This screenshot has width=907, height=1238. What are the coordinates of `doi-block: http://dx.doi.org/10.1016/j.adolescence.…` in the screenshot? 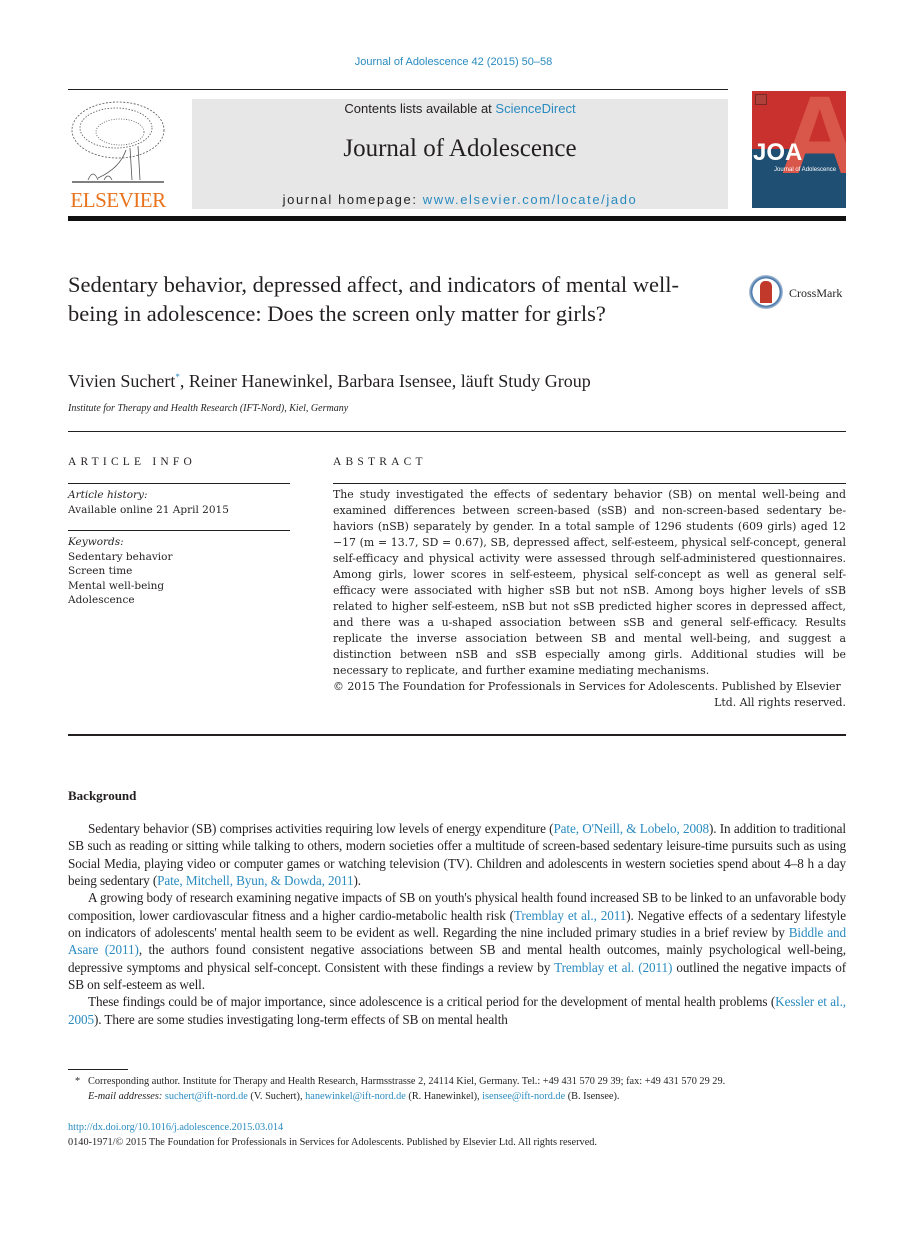 It's located at (332, 1135).